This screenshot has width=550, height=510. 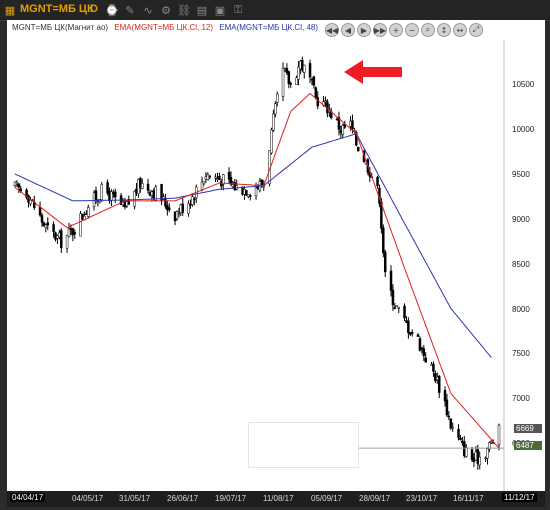 I want to click on window-icon: ▣, so click(x=220, y=10).